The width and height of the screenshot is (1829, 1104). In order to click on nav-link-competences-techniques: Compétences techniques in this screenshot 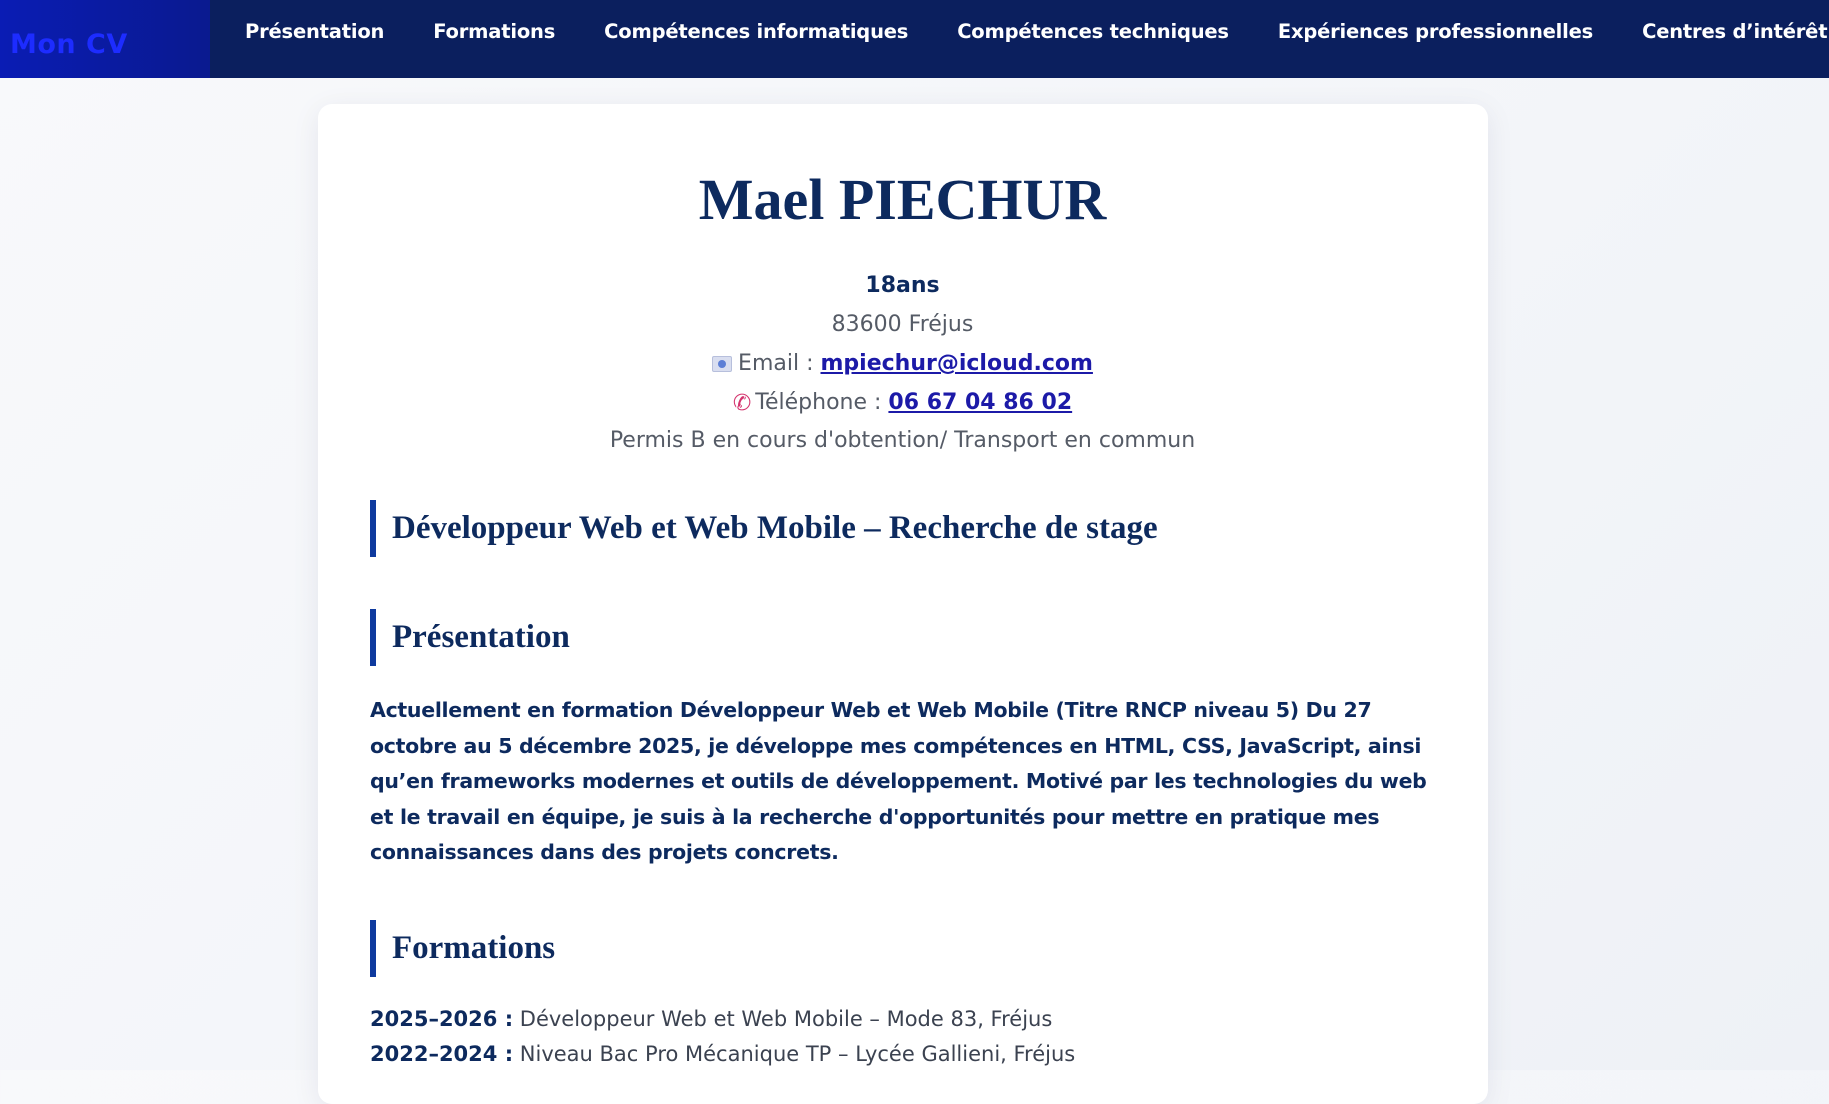, I will do `click(1093, 31)`.